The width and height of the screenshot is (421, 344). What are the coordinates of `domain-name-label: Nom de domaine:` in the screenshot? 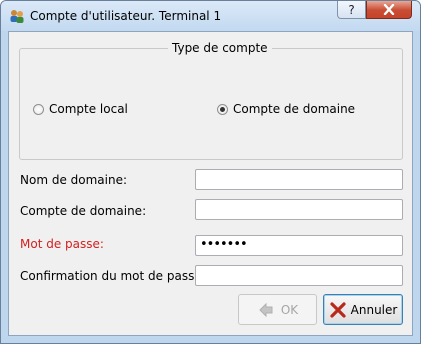 It's located at (74, 180).